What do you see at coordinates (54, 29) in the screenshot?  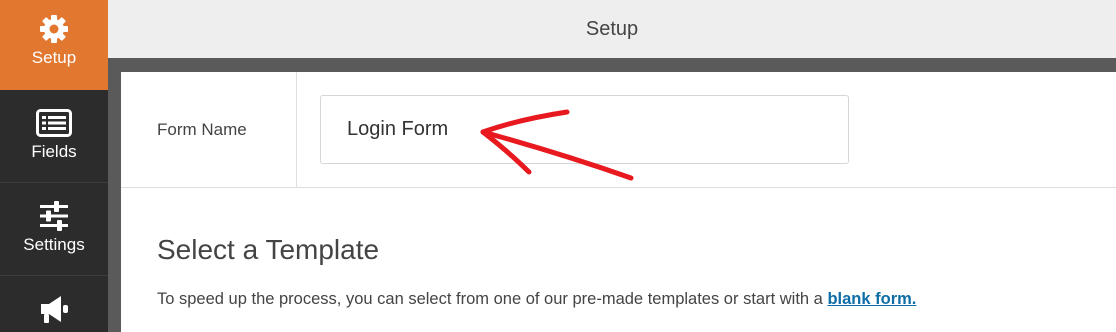 I see `gear-icon` at bounding box center [54, 29].